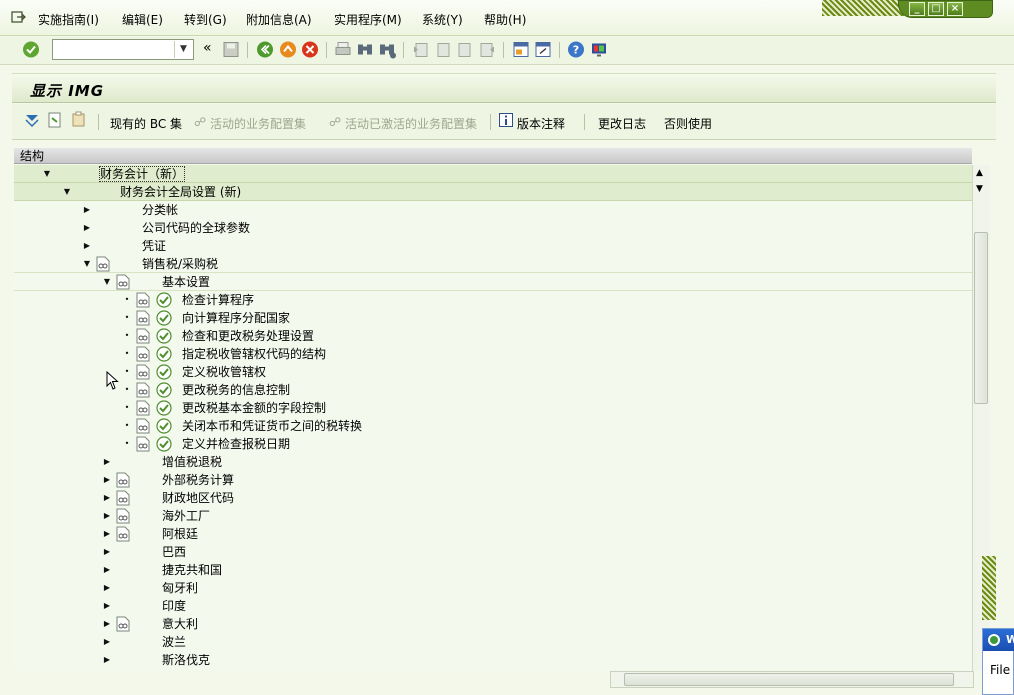 Image resolution: width=1014 pixels, height=695 pixels. Describe the element at coordinates (265, 49) in the screenshot. I see `back-icon` at that location.